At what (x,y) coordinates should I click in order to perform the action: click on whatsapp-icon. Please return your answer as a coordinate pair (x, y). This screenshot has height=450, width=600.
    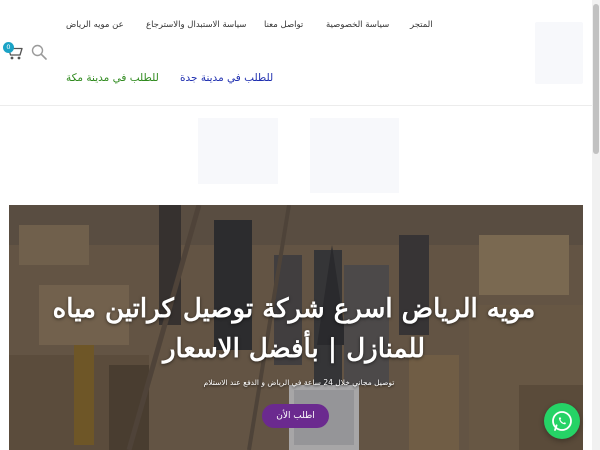
    Looking at the image, I should click on (562, 427).